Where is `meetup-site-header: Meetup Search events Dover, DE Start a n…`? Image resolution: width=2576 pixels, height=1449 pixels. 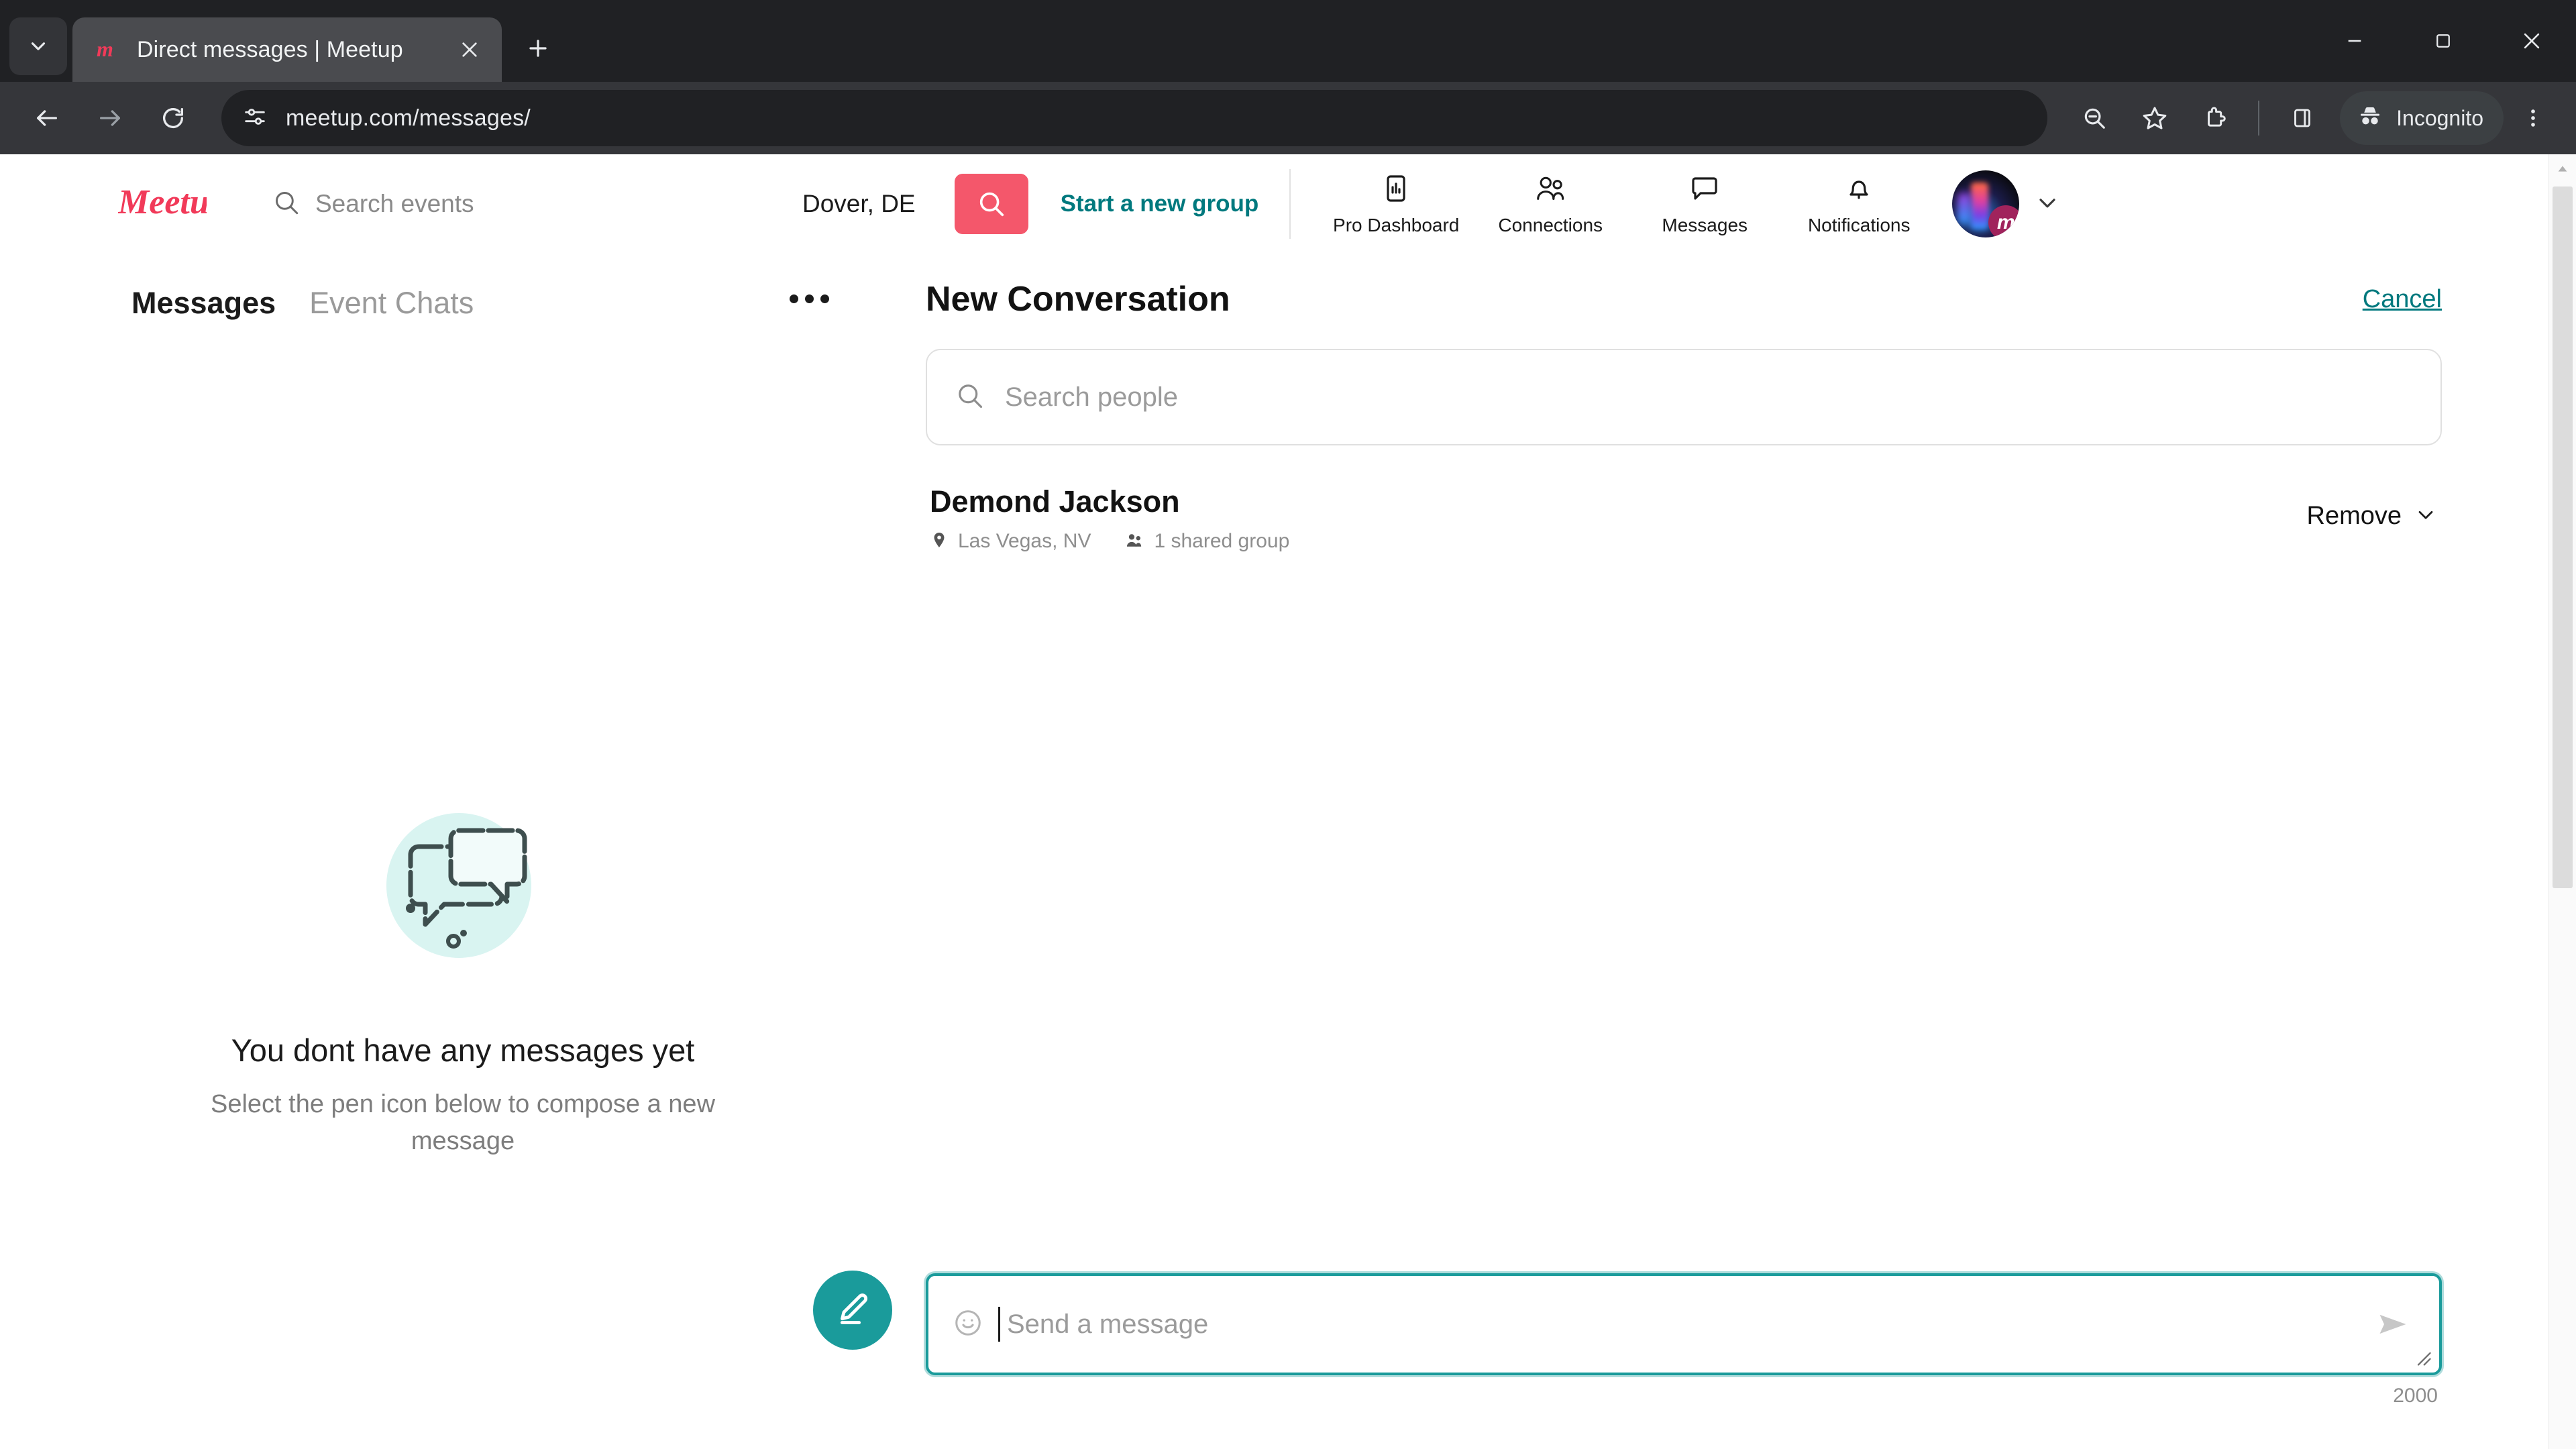
meetup-site-header: Meetup Search events Dover, DE Start a n… is located at coordinates (1288, 204).